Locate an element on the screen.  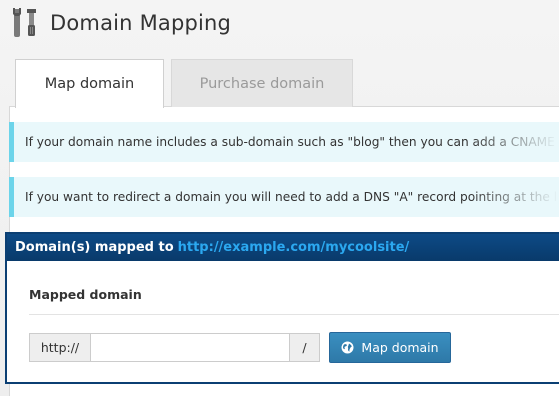
divider is located at coordinates (294, 314).